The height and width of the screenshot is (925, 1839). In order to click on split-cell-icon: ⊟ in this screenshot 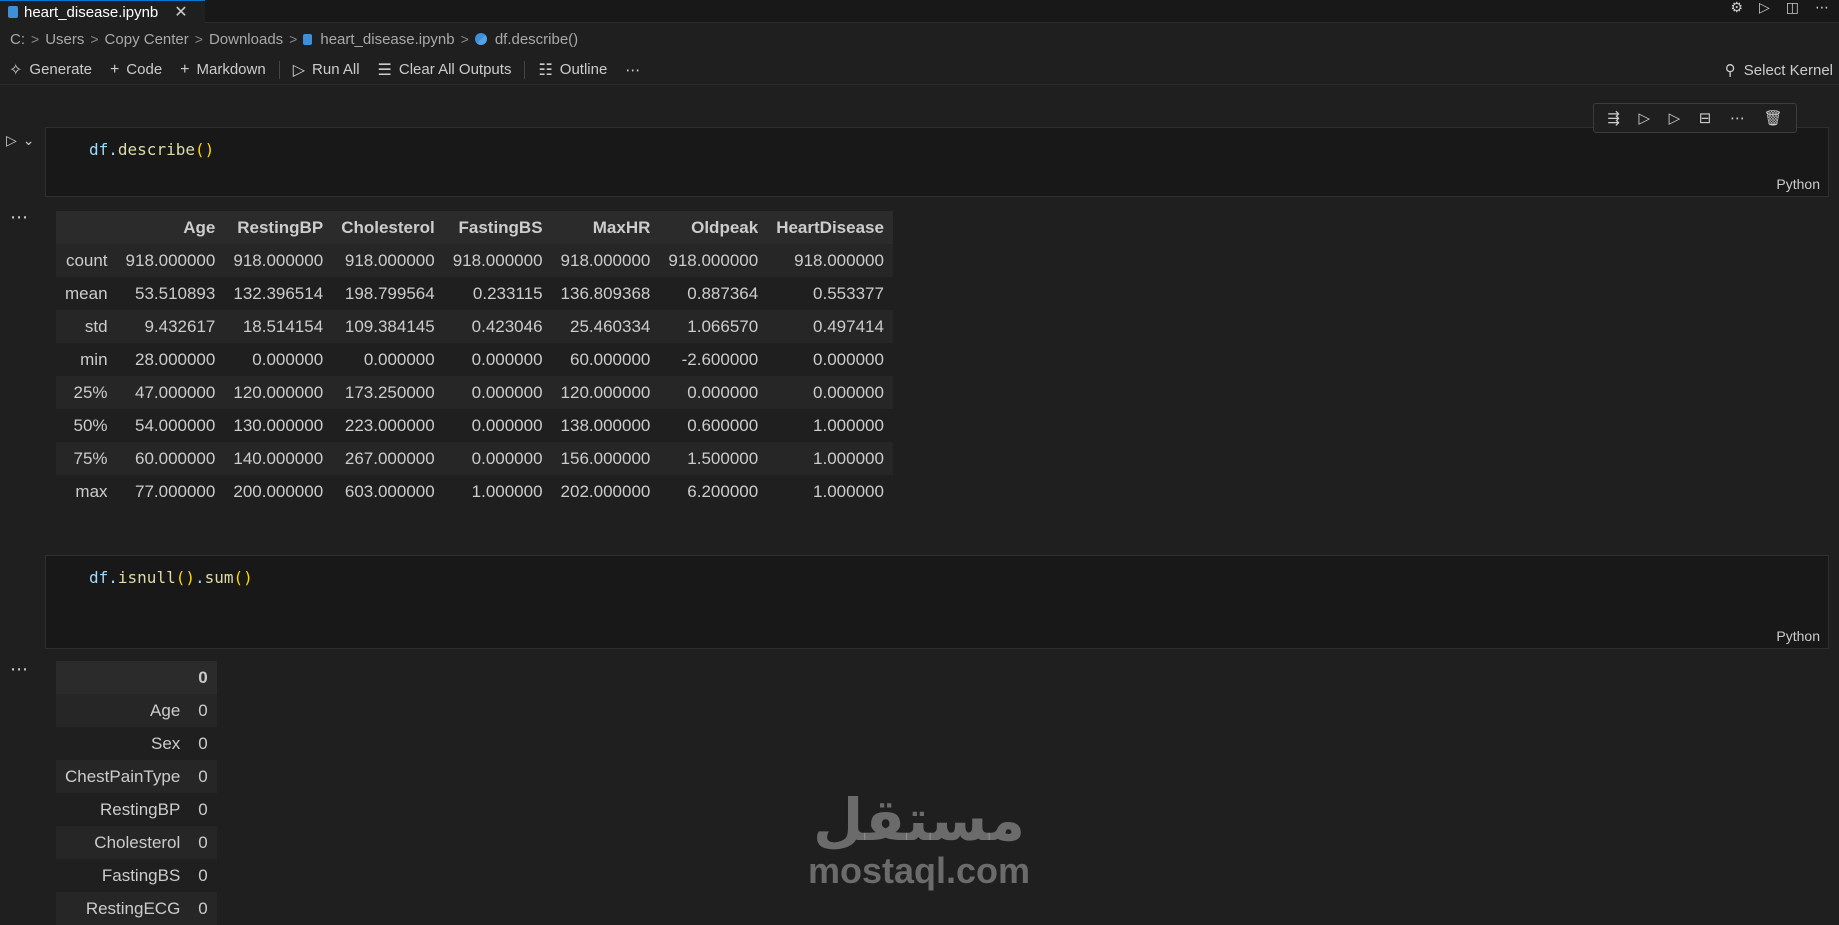, I will do `click(1705, 118)`.